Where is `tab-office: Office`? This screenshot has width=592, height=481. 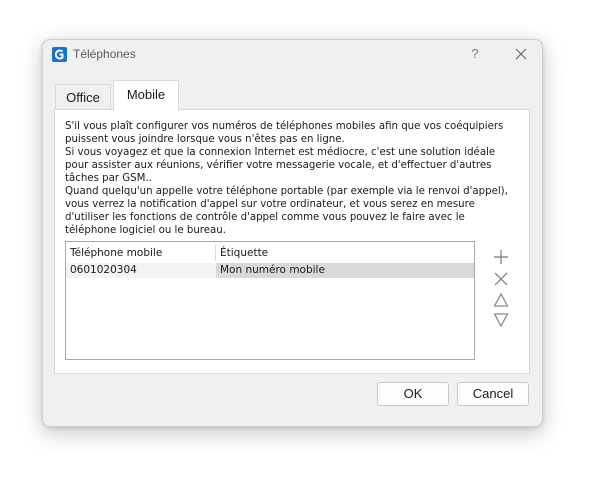
tab-office: Office is located at coordinates (83, 97).